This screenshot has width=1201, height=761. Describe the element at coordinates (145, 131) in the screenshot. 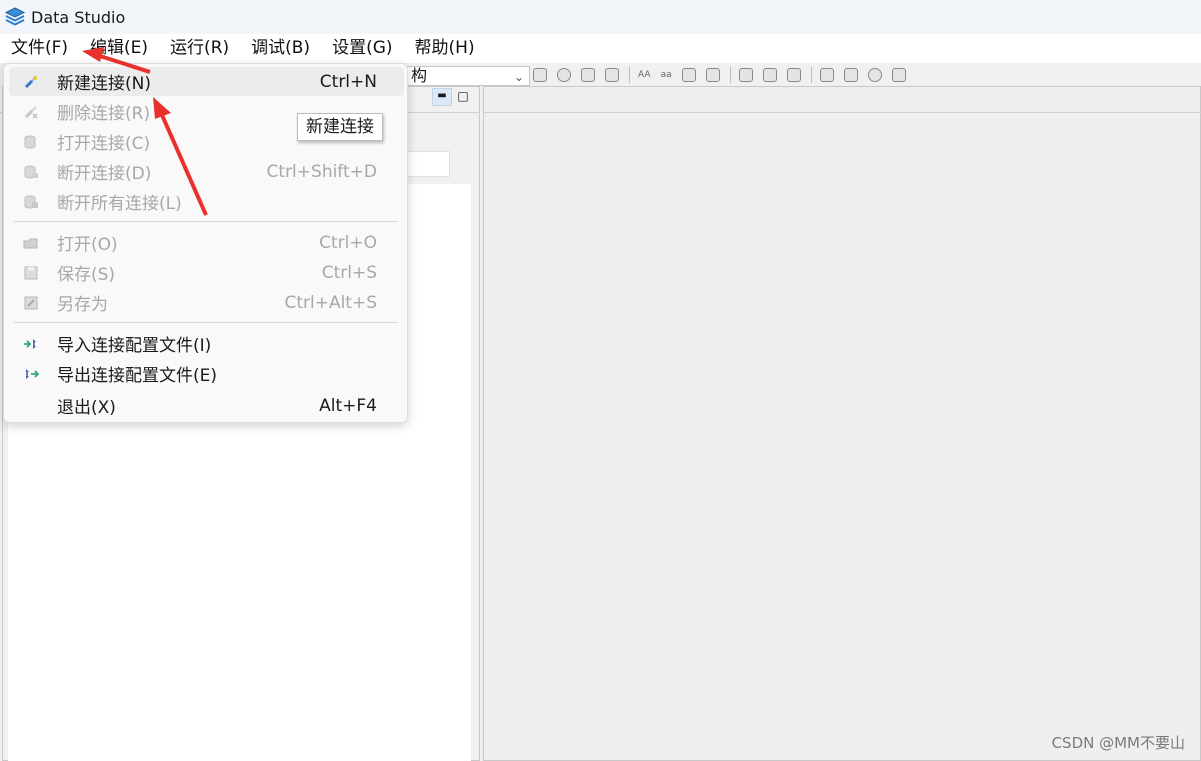

I see `annotation-arrows` at that location.